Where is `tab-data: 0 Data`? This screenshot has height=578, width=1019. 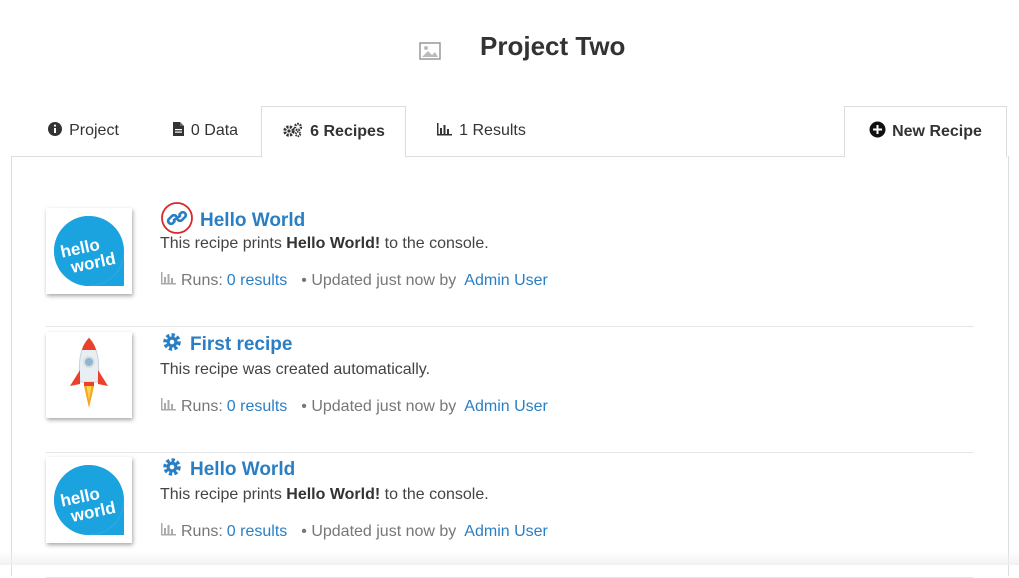 tab-data: 0 Data is located at coordinates (205, 131).